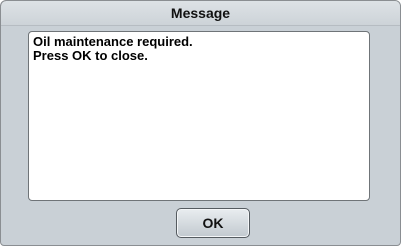 The image size is (401, 246). I want to click on ok-button: OK, so click(213, 223).